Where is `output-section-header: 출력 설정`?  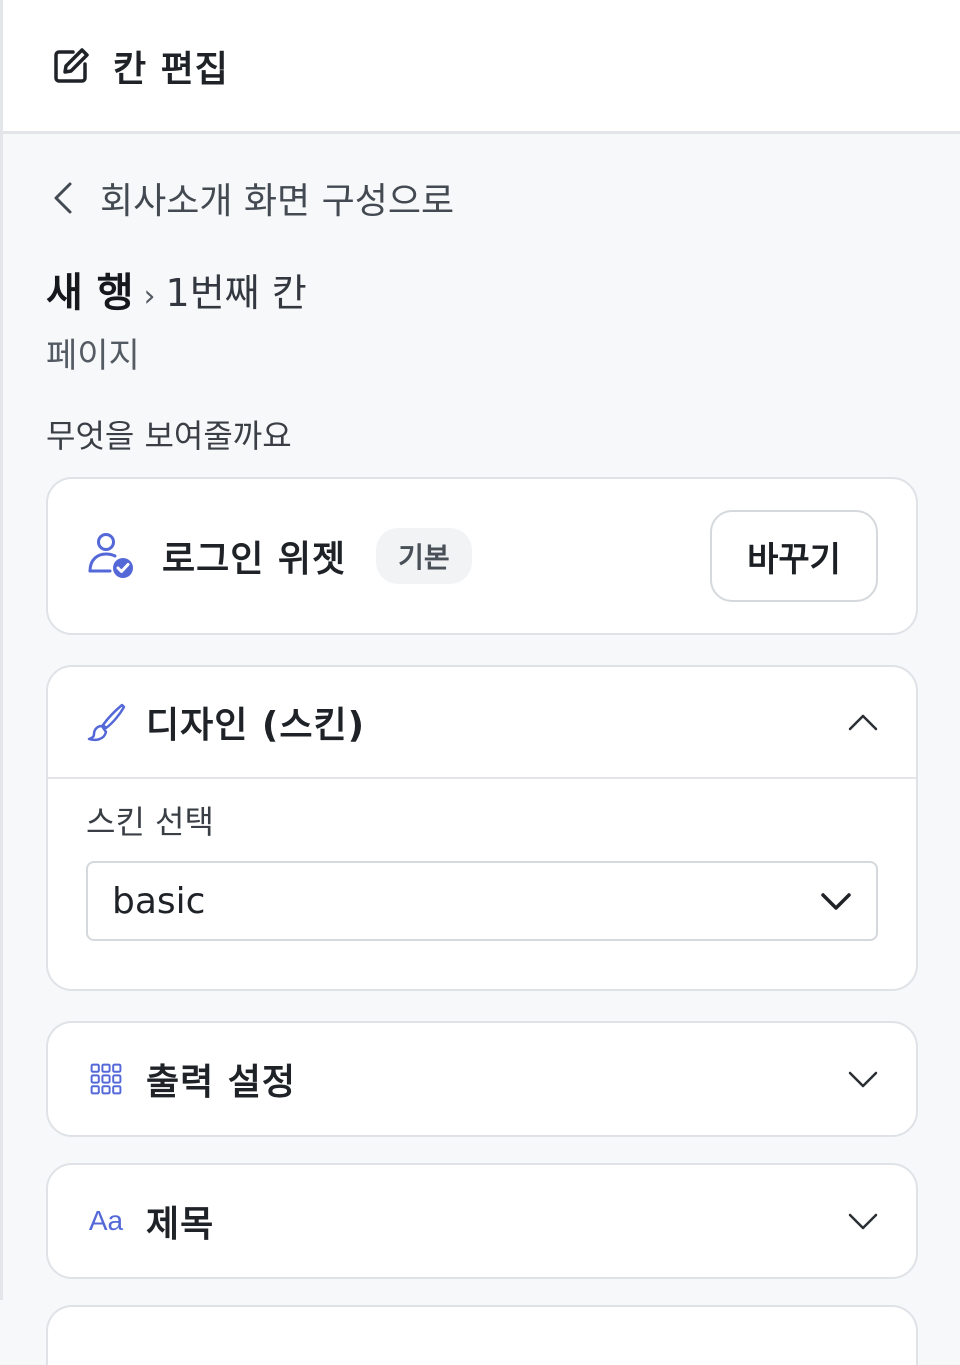 output-section-header: 출력 설정 is located at coordinates (482, 1079).